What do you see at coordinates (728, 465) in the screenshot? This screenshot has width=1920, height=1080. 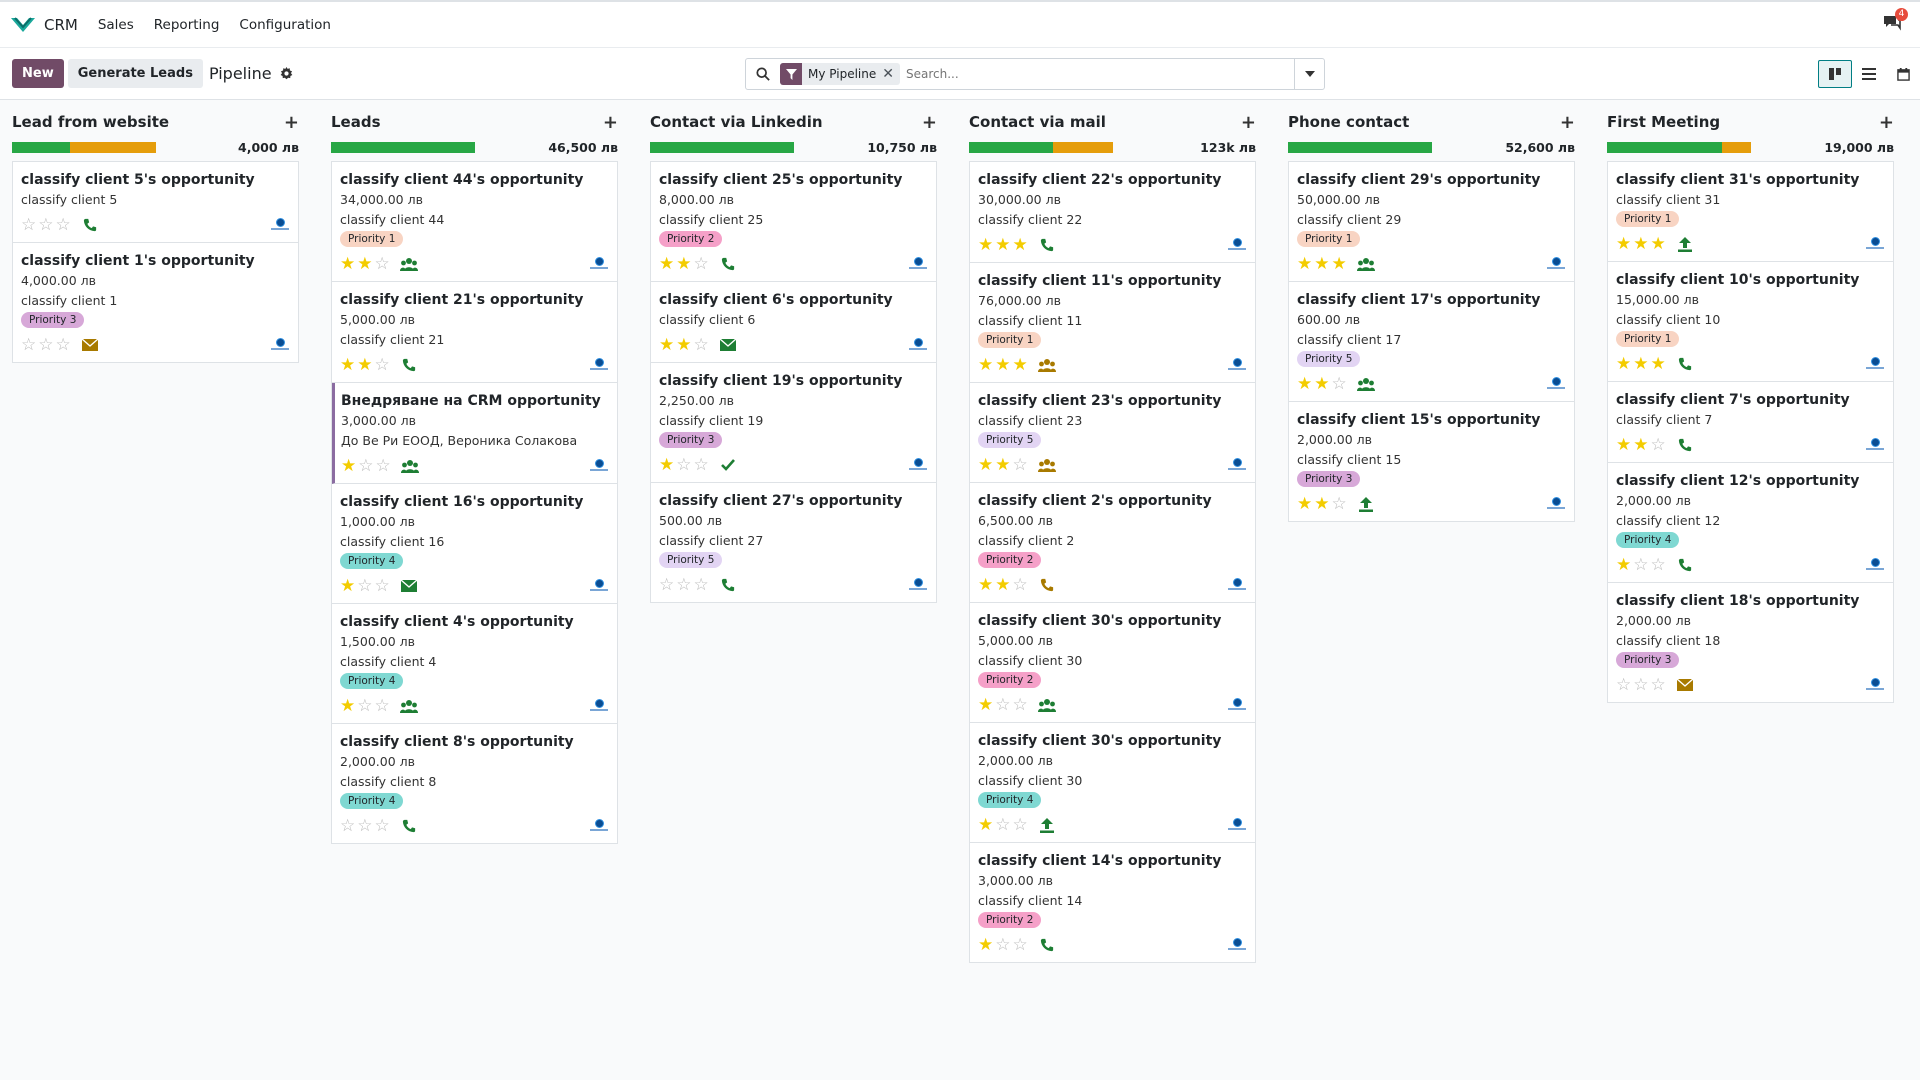 I see `check-activity-icon` at bounding box center [728, 465].